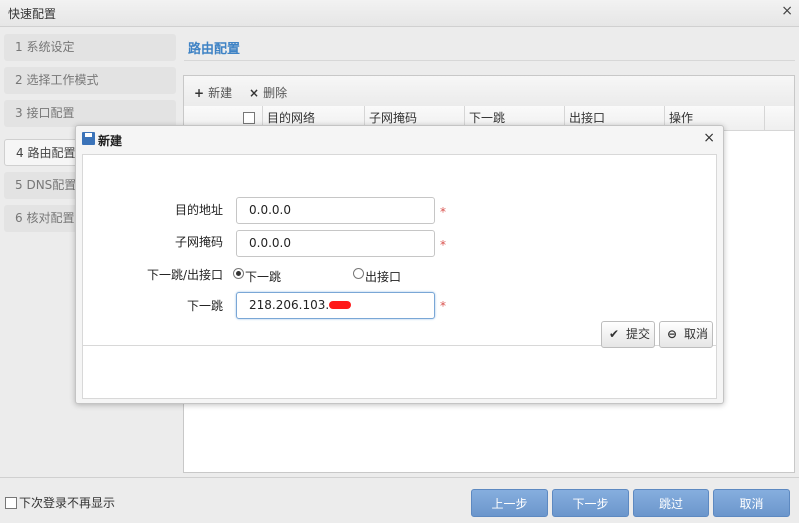 Image resolution: width=799 pixels, height=523 pixels. What do you see at coordinates (590, 503) in the screenshot?
I see `next-step-button: 下一步` at bounding box center [590, 503].